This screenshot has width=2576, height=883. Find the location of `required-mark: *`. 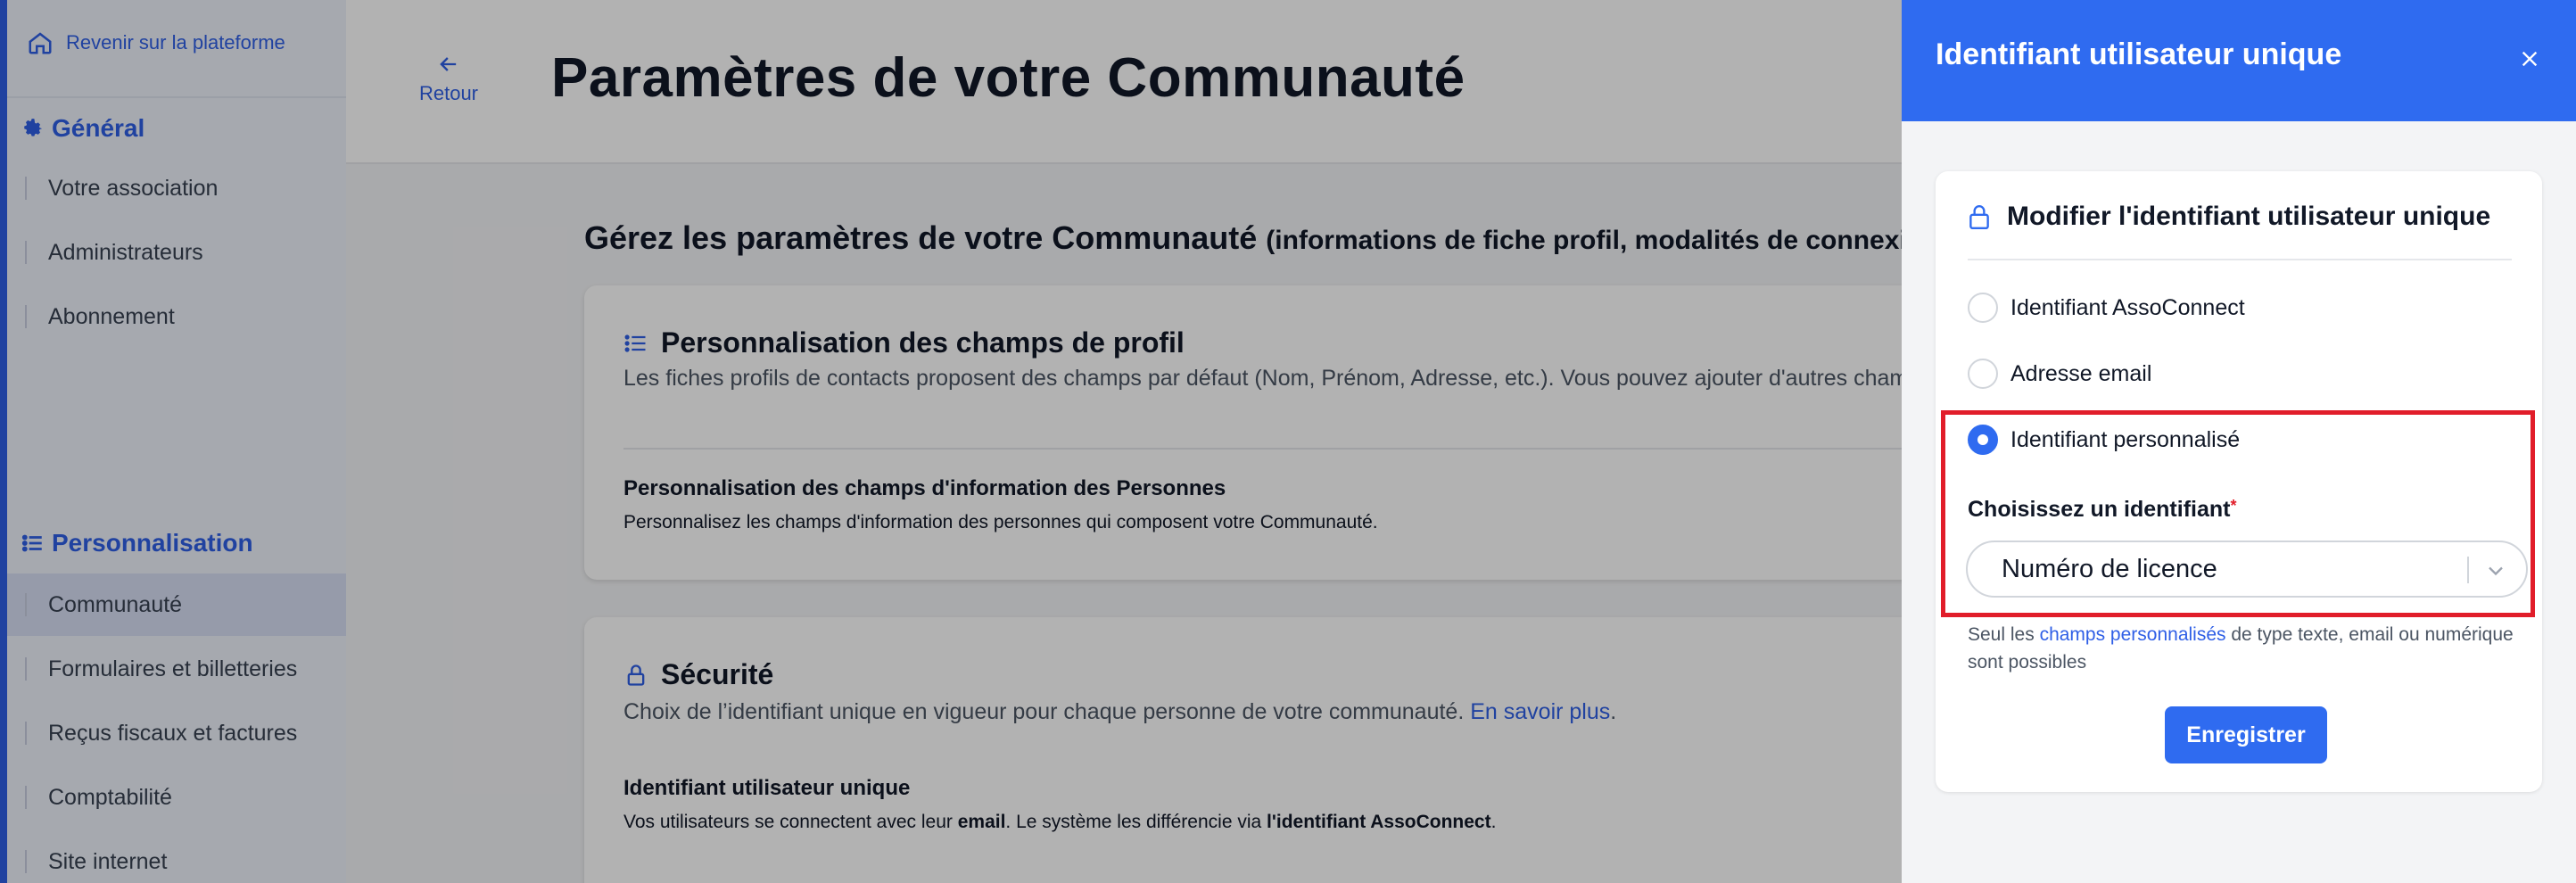

required-mark: * is located at coordinates (2234, 506).